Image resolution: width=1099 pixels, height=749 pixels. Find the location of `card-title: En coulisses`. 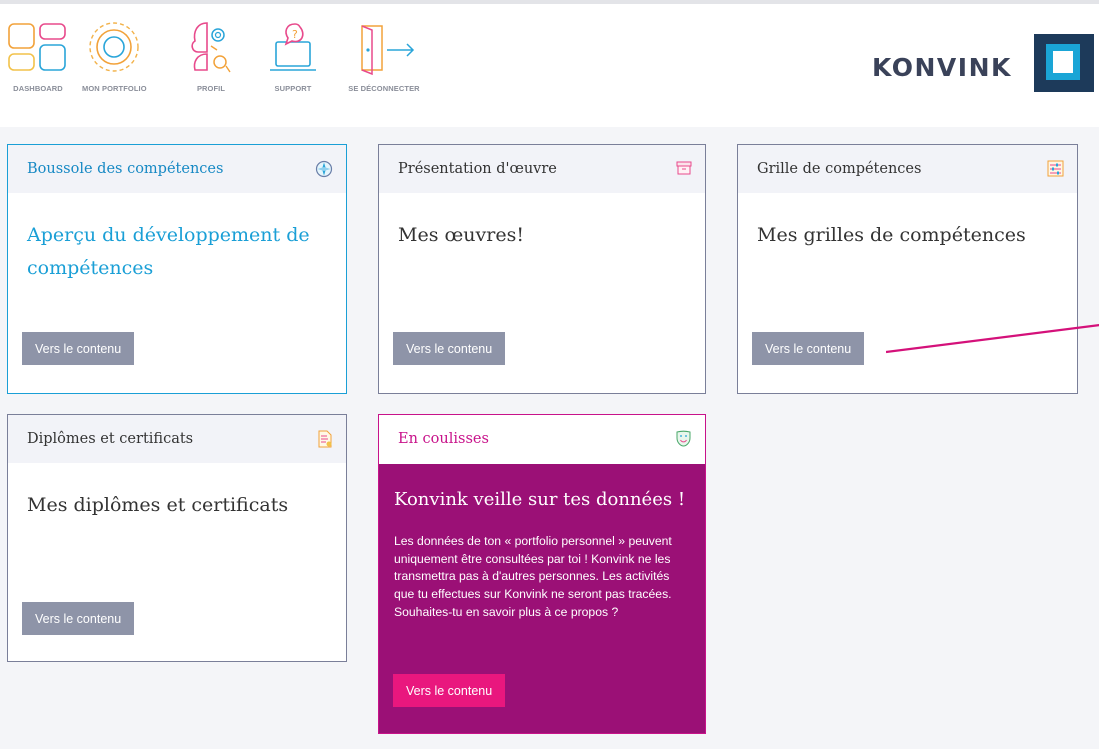

card-title: En coulisses is located at coordinates (443, 439).